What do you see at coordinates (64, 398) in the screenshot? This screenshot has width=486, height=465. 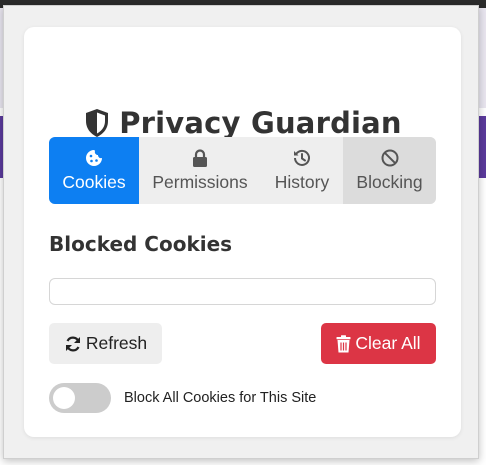 I see `toggle-knob` at bounding box center [64, 398].